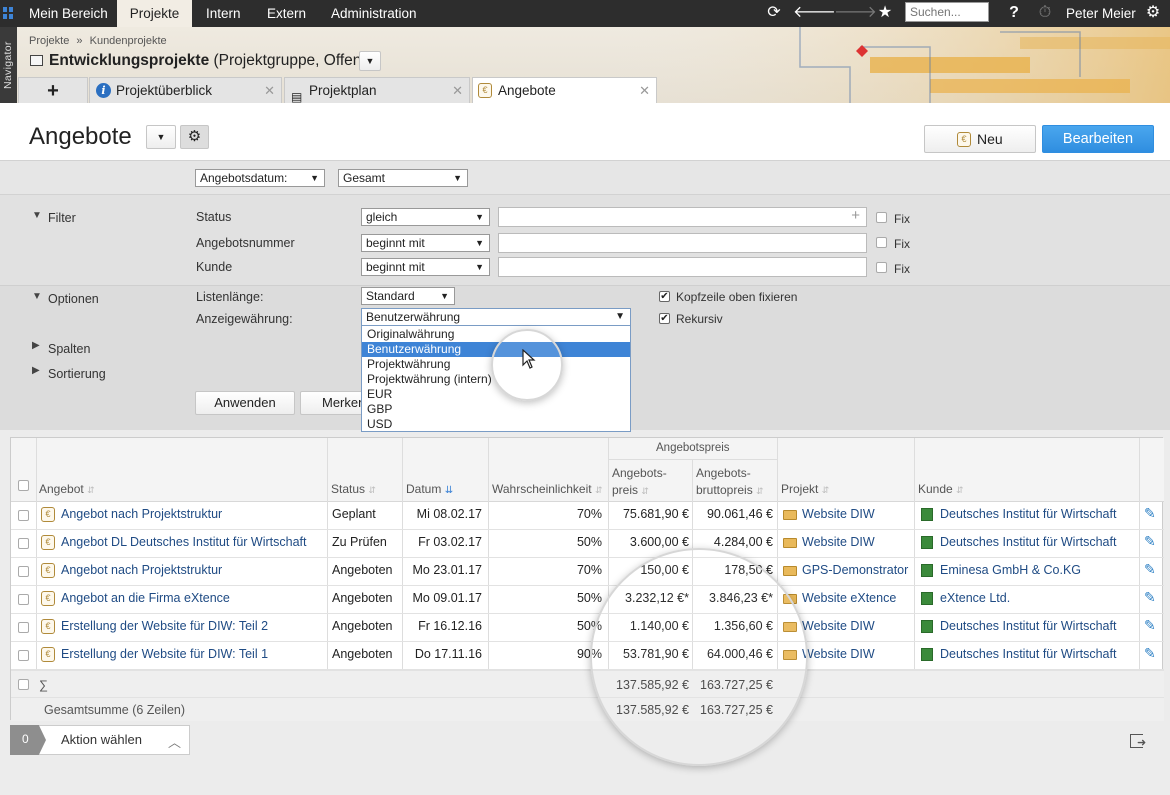 The width and height of the screenshot is (1170, 795). Describe the element at coordinates (547, 489) in the screenshot. I see `column-header-probability: Wahrscheinlichkeit ⇵` at that location.